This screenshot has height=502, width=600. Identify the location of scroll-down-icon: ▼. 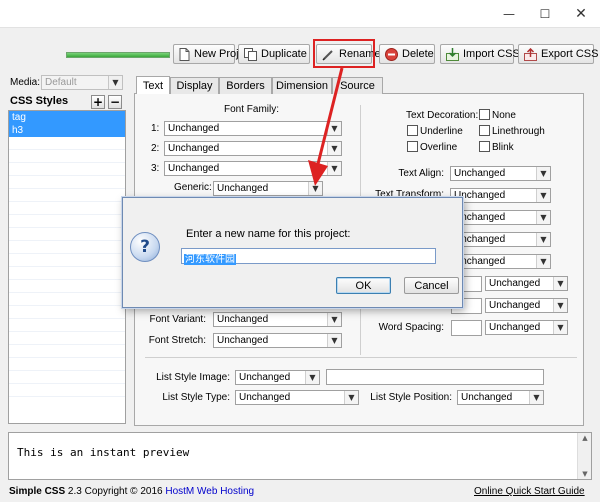
(585, 474).